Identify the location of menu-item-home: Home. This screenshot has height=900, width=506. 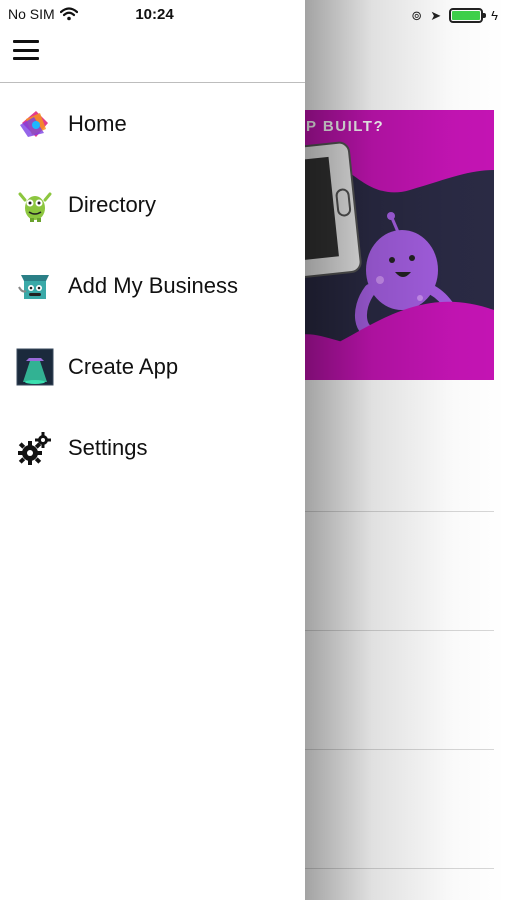
(152, 124).